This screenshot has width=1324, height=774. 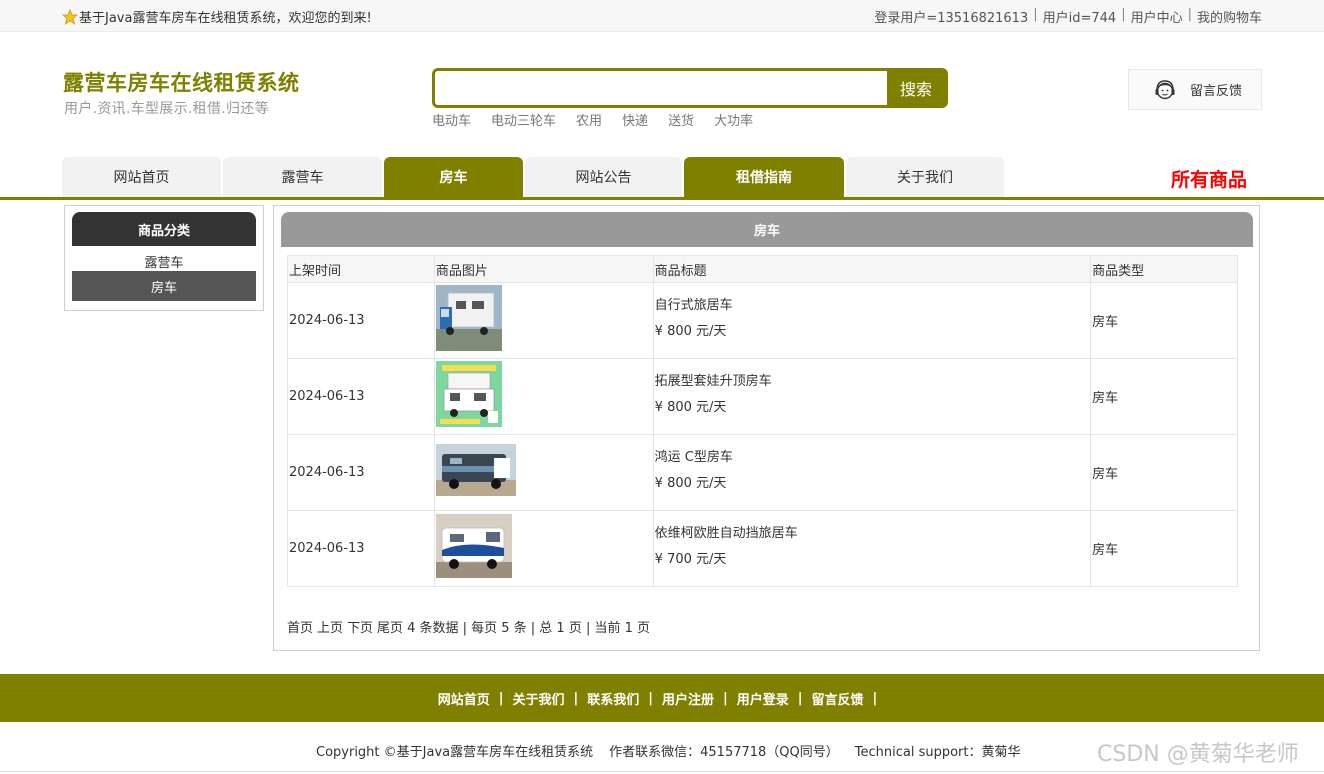 I want to click on table-row: 2024-06-13 依维柯欧胜自动挡旅居车 ¥ 700 元/天 房车, so click(x=762, y=548).